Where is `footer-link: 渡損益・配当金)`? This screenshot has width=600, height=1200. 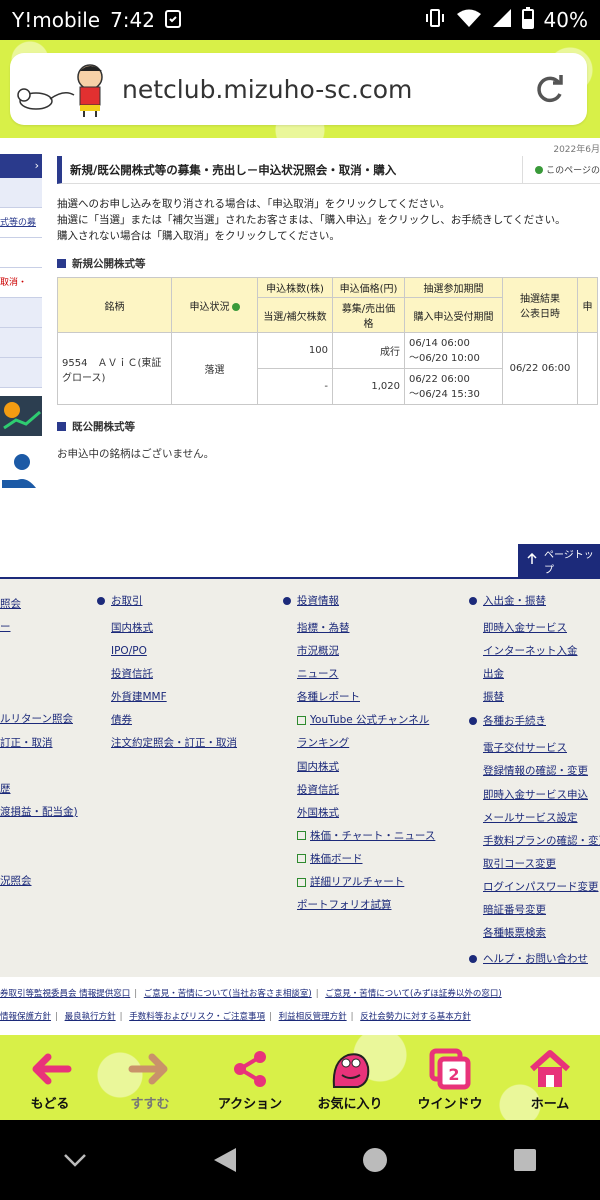
footer-link: 渡損益・配当金) is located at coordinates (39, 812).